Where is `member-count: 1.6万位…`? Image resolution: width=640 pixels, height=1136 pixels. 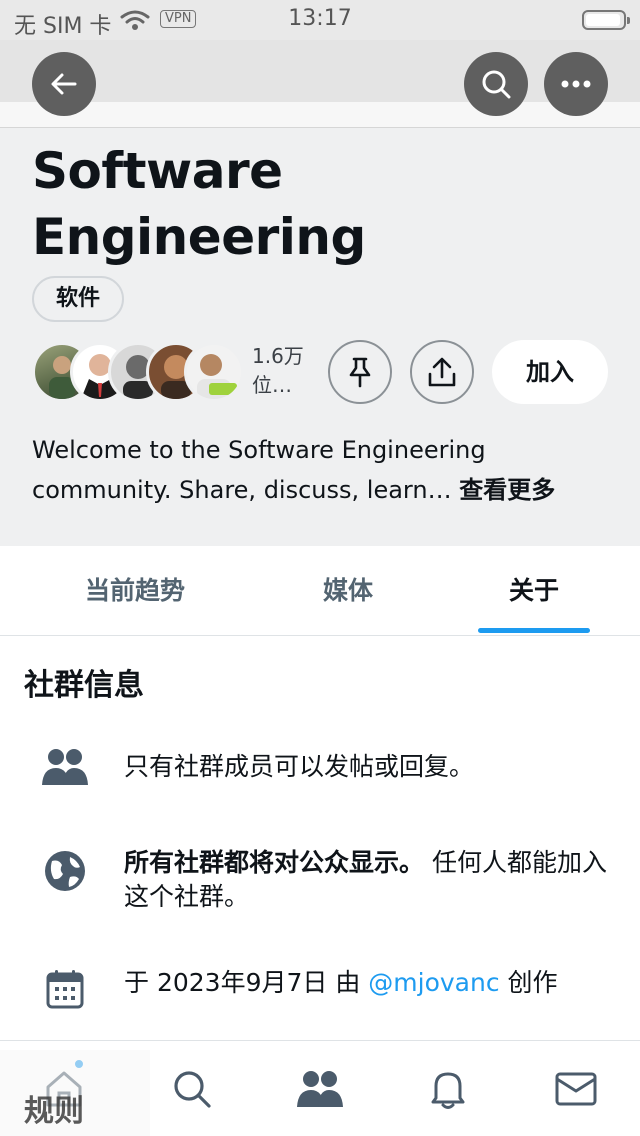 member-count: 1.6万位… is located at coordinates (287, 371).